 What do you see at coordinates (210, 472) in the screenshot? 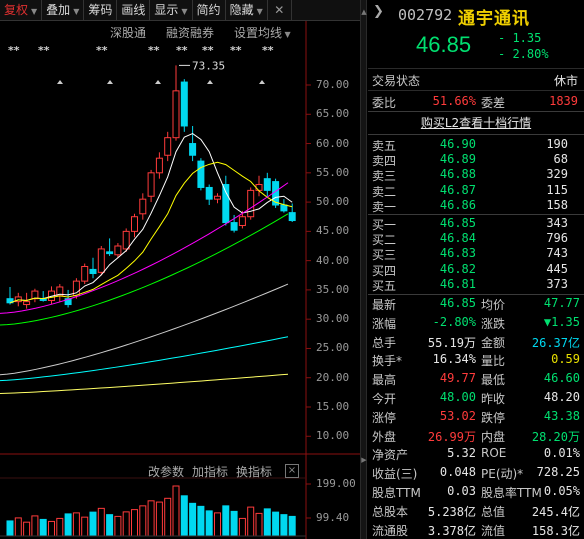
I see `volume-tab-1: 加指标` at bounding box center [210, 472].